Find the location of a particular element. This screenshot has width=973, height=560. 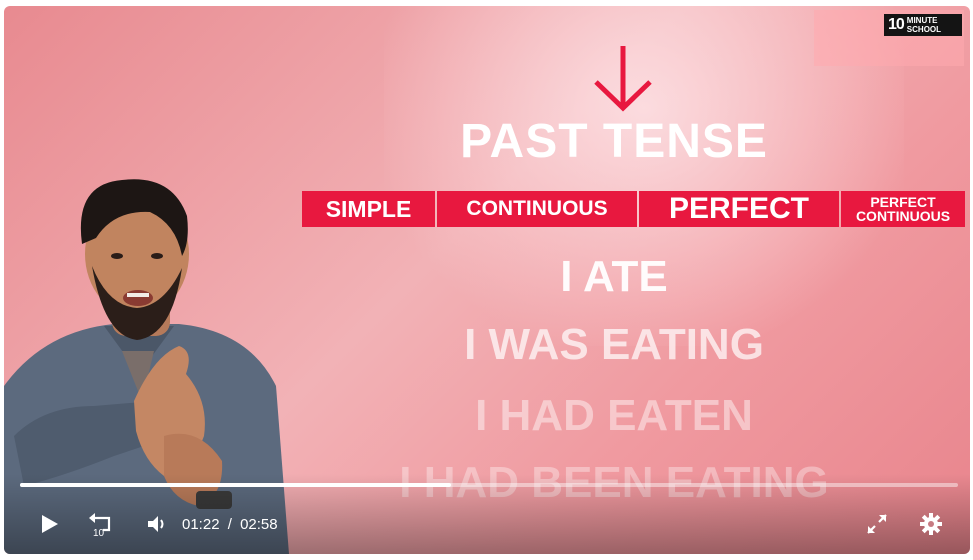

replay-10-button: 10 is located at coordinates (101, 524).